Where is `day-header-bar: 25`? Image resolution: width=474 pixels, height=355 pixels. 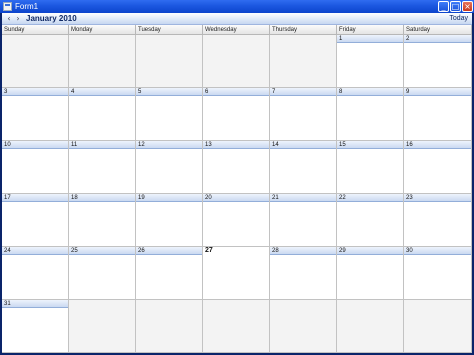 day-header-bar: 25 is located at coordinates (102, 251).